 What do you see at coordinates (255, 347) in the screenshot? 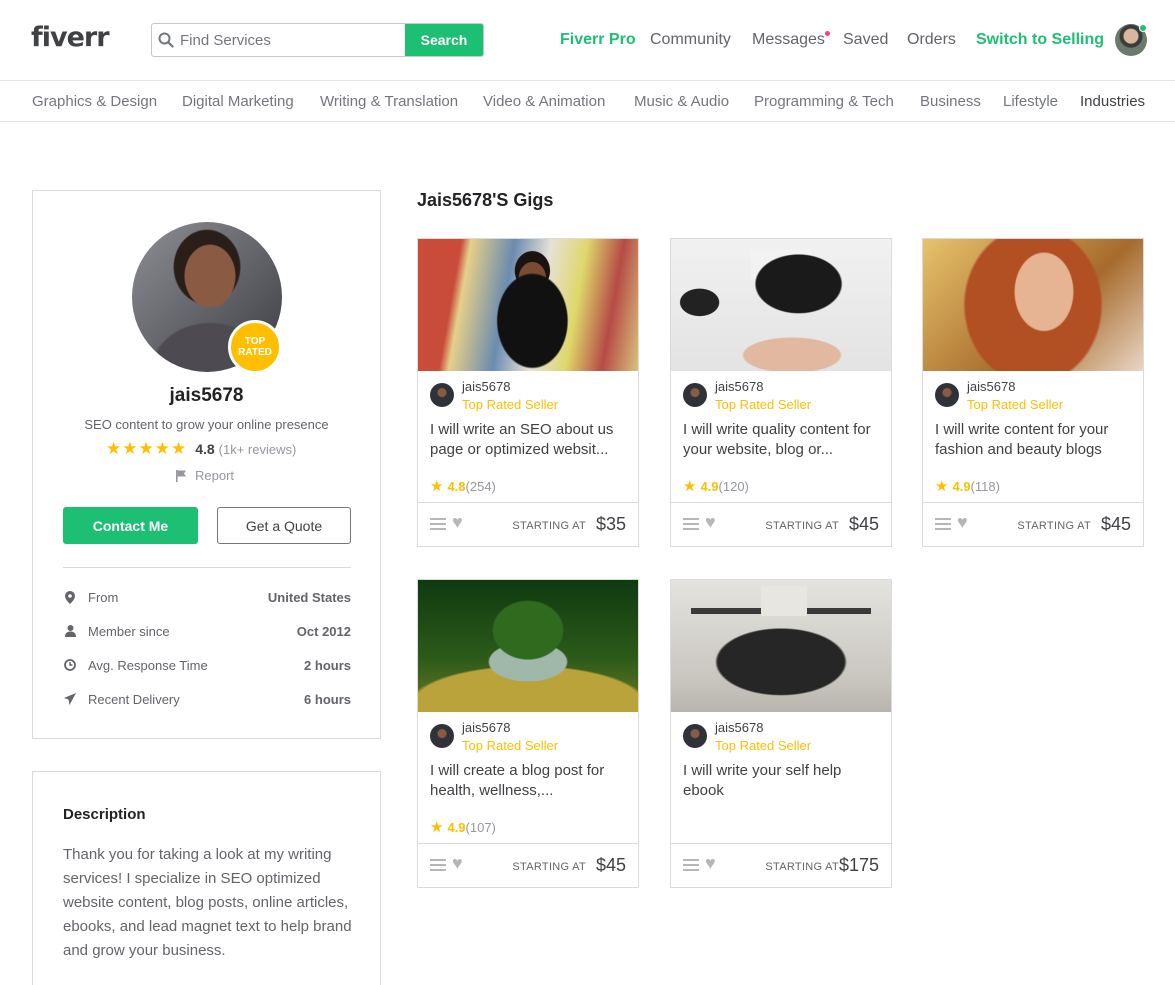
I see `top-rated-badge: TOP RATED` at bounding box center [255, 347].